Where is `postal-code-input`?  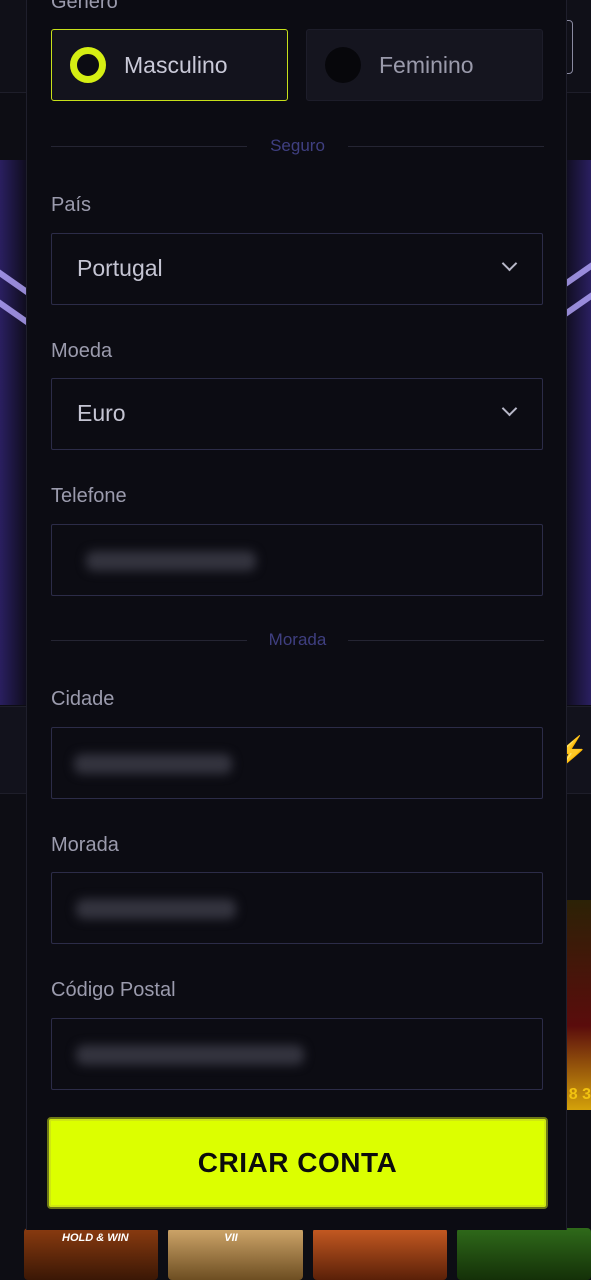
postal-code-input is located at coordinates (297, 1054).